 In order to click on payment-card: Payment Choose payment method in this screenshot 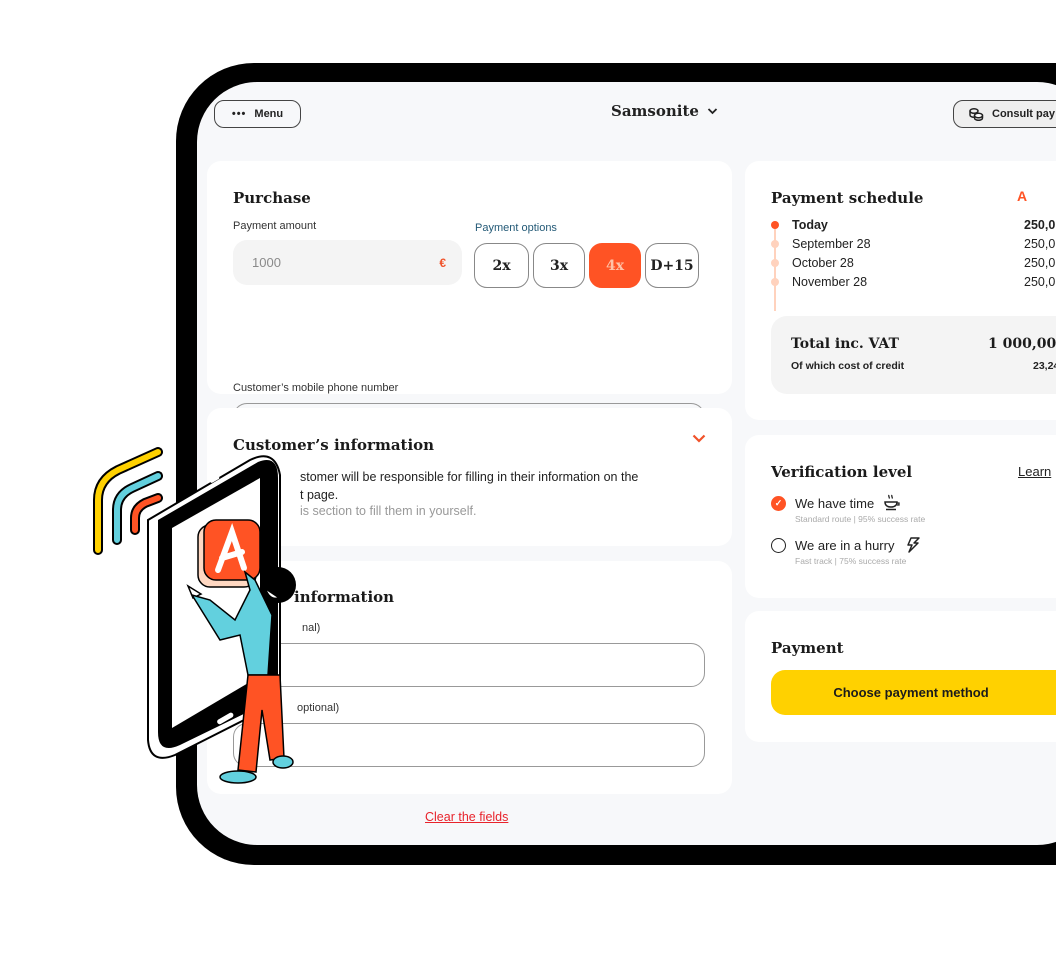, I will do `click(900, 676)`.